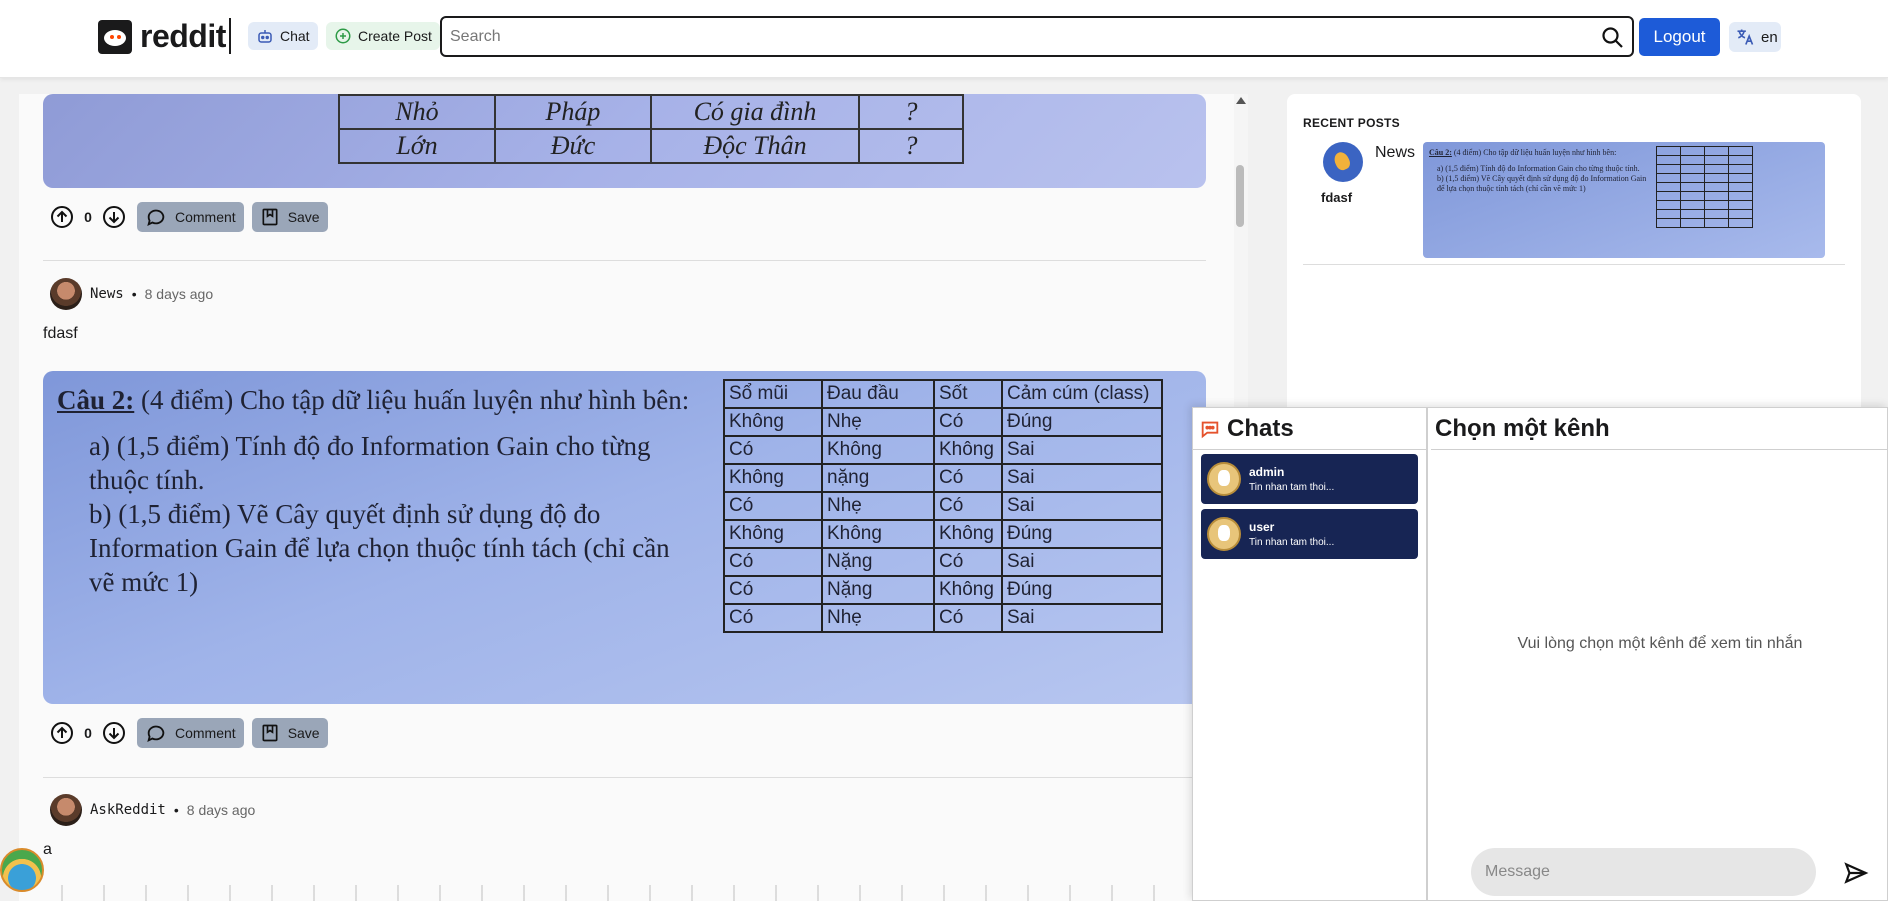 This screenshot has width=1888, height=901. Describe the element at coordinates (1012, 36) in the screenshot. I see `search-input` at that location.